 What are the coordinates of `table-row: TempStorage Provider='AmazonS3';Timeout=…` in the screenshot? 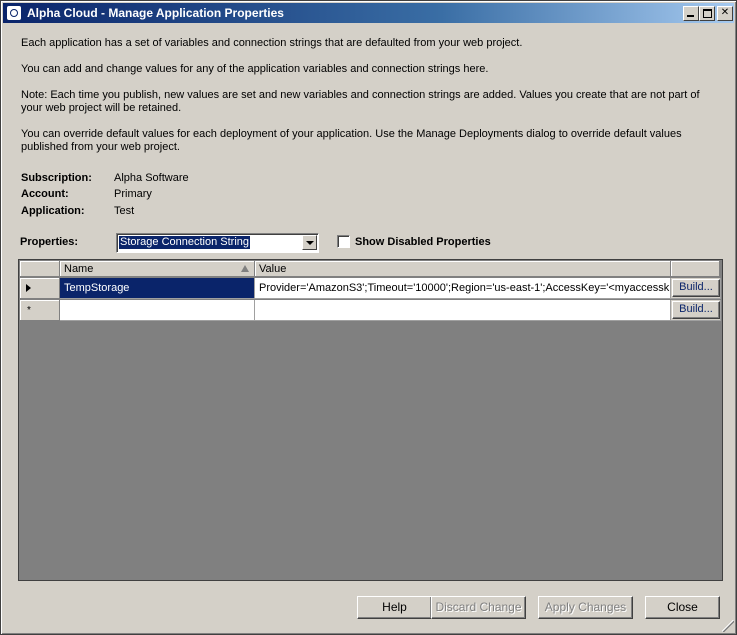 It's located at (370, 288).